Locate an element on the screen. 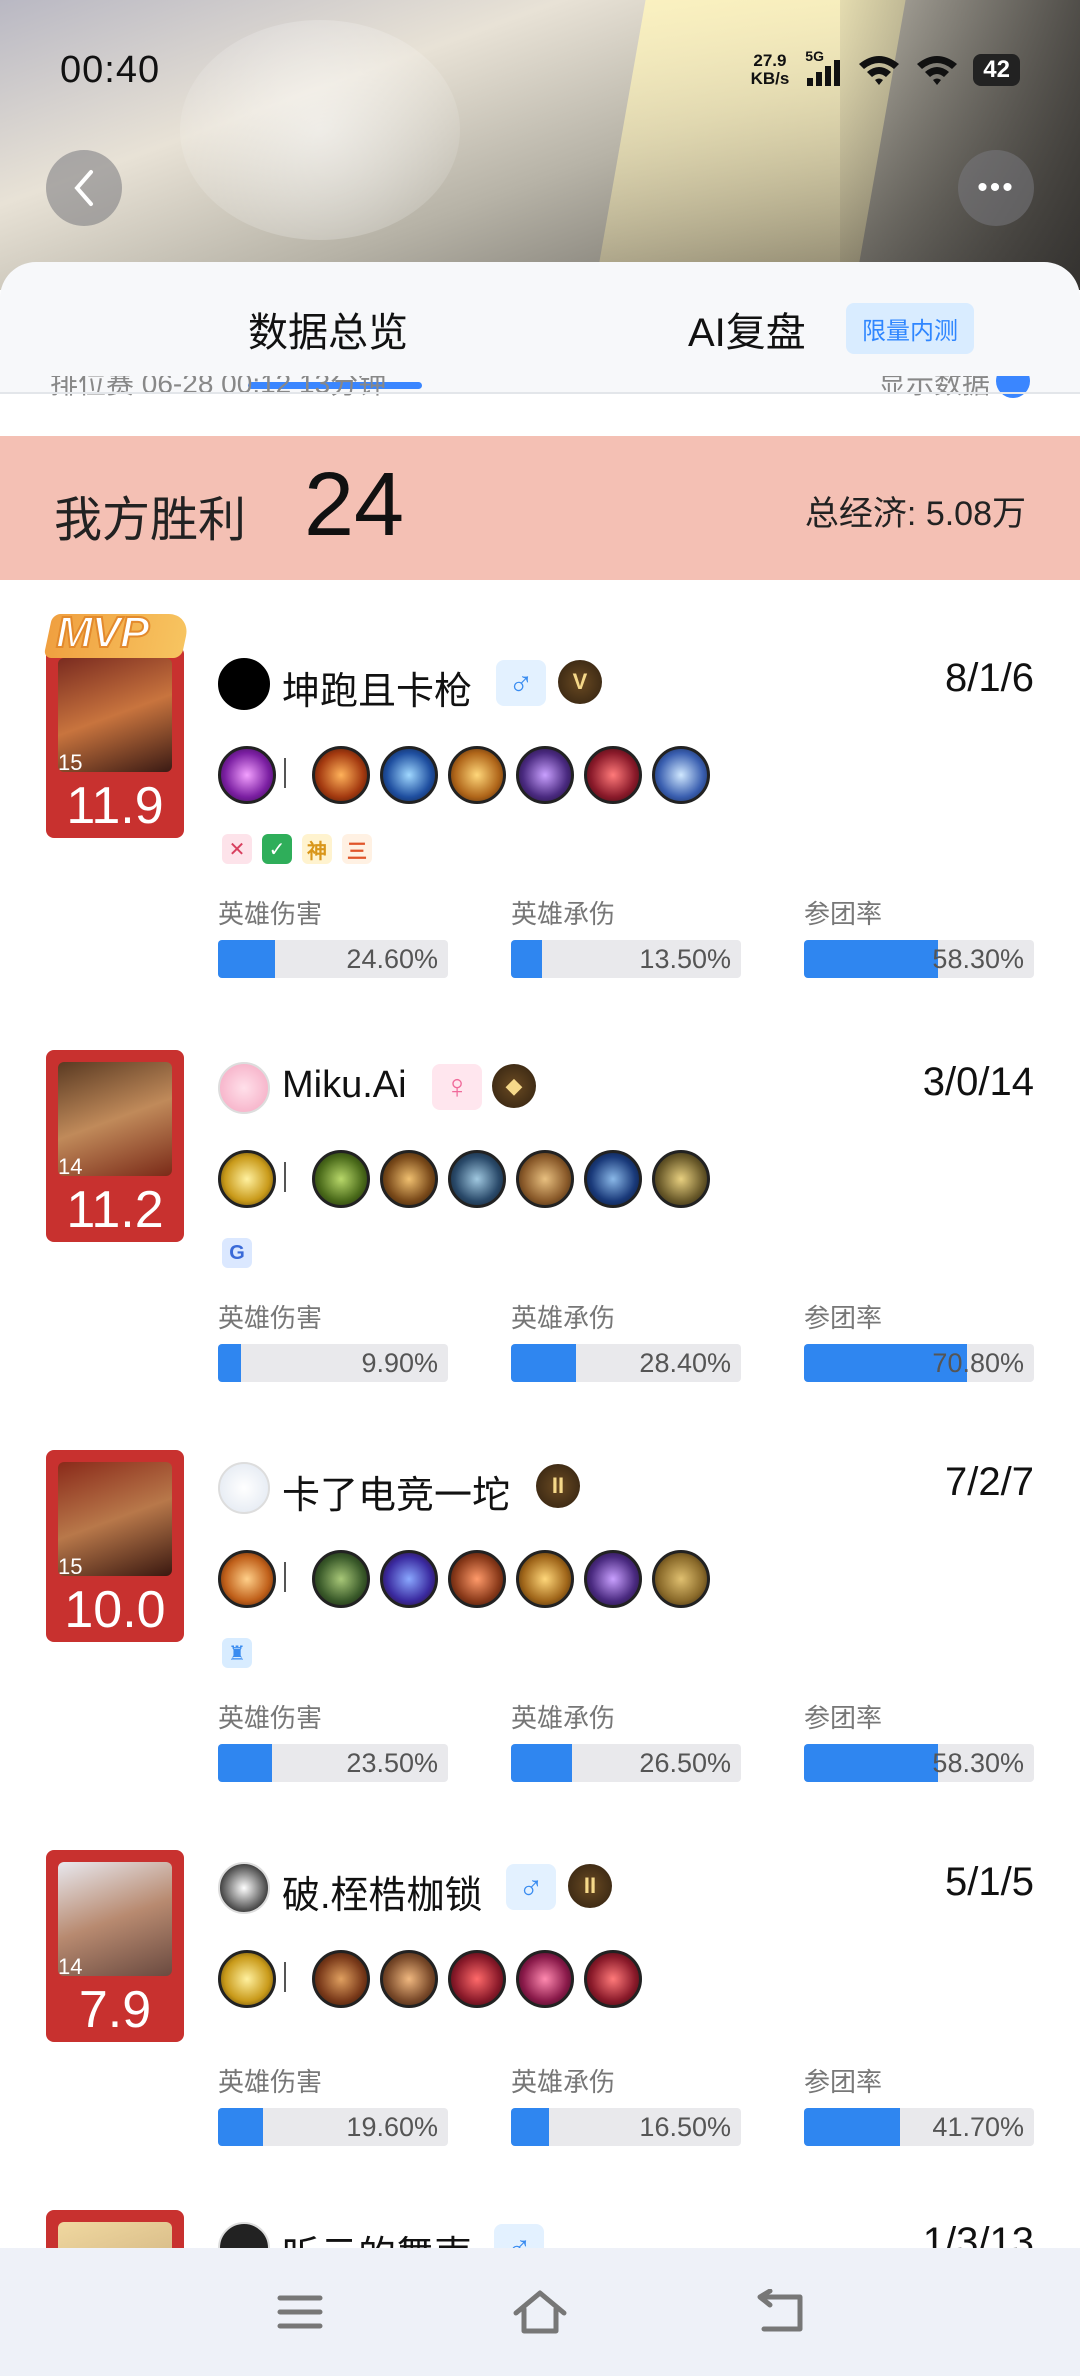 This screenshot has width=1080, height=2376. player-name: 卡了电竞一坨 is located at coordinates (396, 1491).